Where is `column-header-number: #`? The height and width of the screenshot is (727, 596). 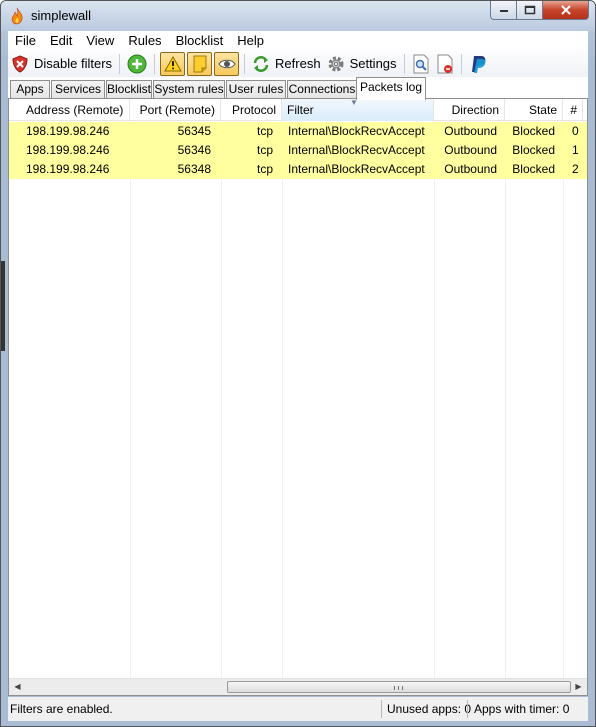
column-header-number: # is located at coordinates (573, 110).